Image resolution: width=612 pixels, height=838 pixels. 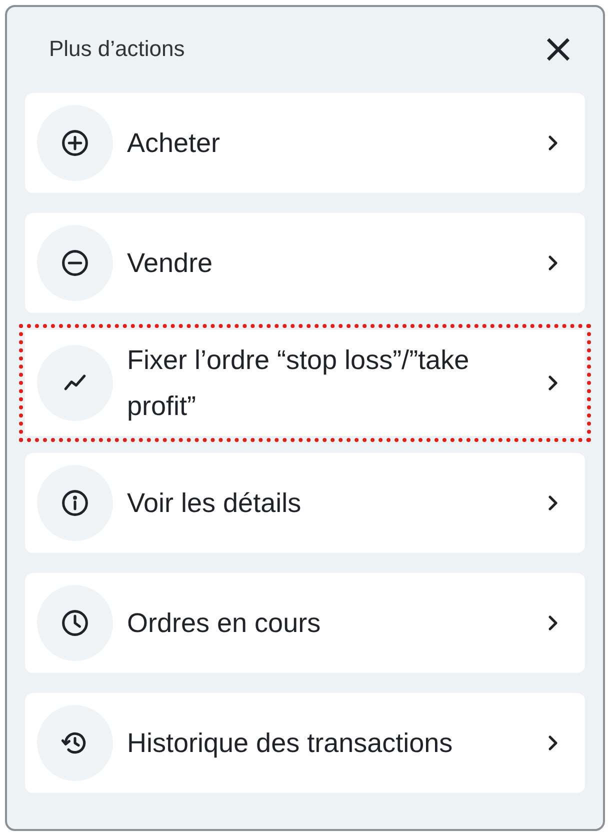 I want to click on action-item: Historique des transactions, so click(x=305, y=743).